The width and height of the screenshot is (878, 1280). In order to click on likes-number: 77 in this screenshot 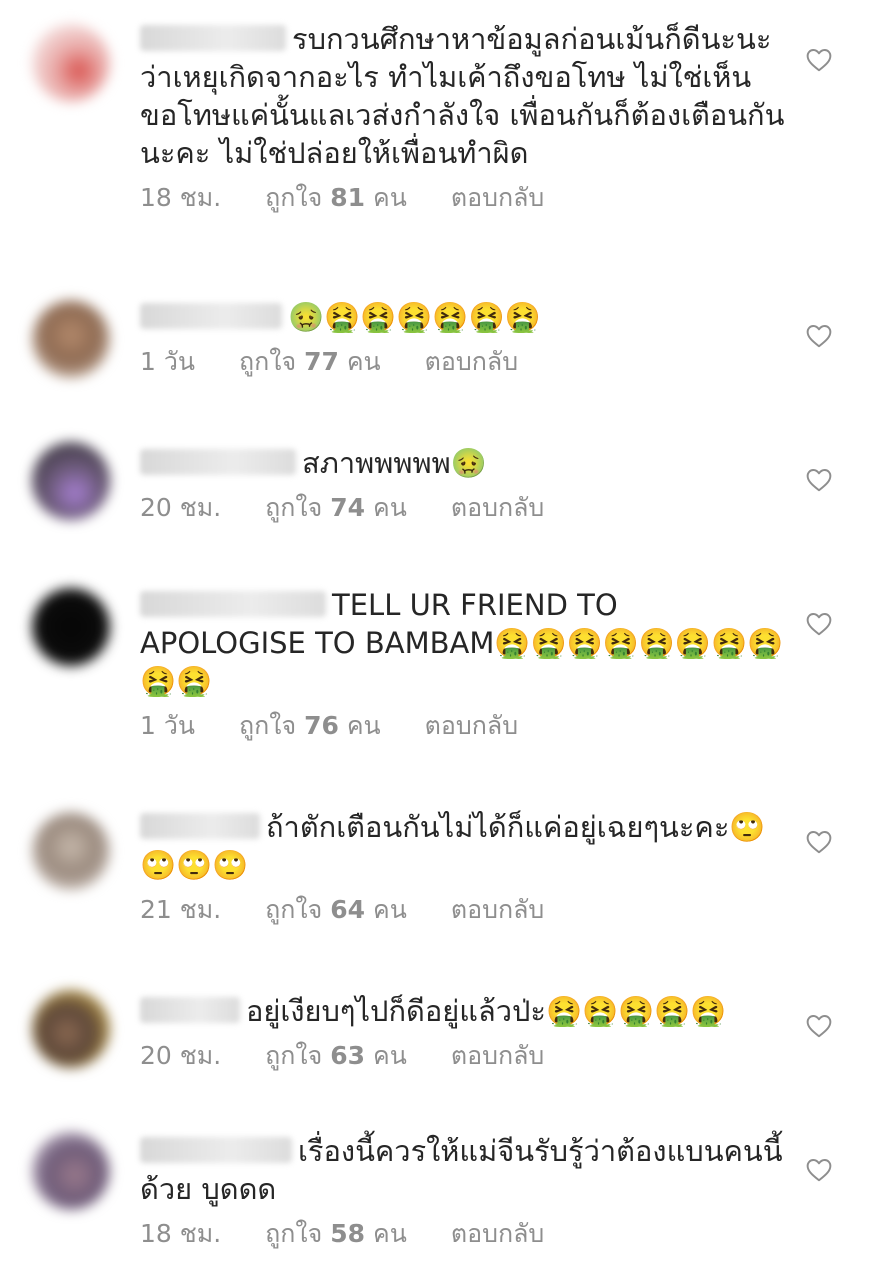, I will do `click(321, 361)`.